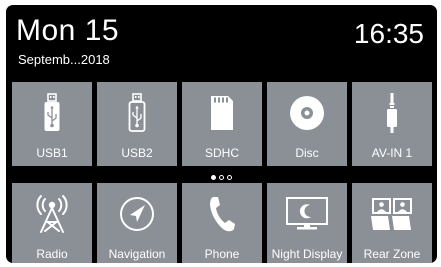 The height and width of the screenshot is (267, 441). Describe the element at coordinates (307, 153) in the screenshot. I see `disc-label: Disc` at that location.